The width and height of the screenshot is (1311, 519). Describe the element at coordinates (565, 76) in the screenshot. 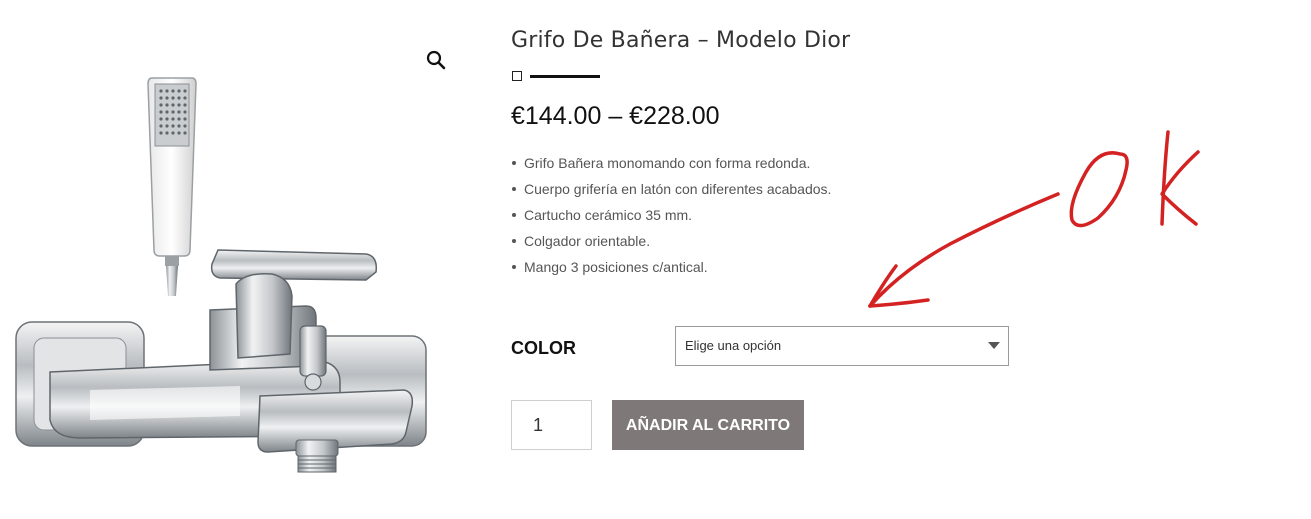

I see `title-underline` at that location.